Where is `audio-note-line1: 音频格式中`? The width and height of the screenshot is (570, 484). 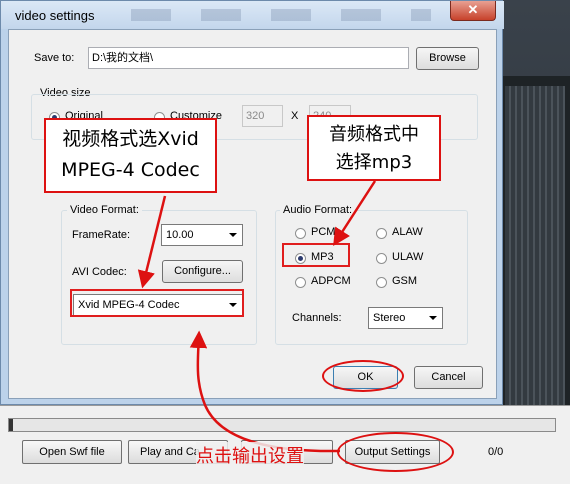
audio-note-line1: 音频格式中 is located at coordinates (374, 134).